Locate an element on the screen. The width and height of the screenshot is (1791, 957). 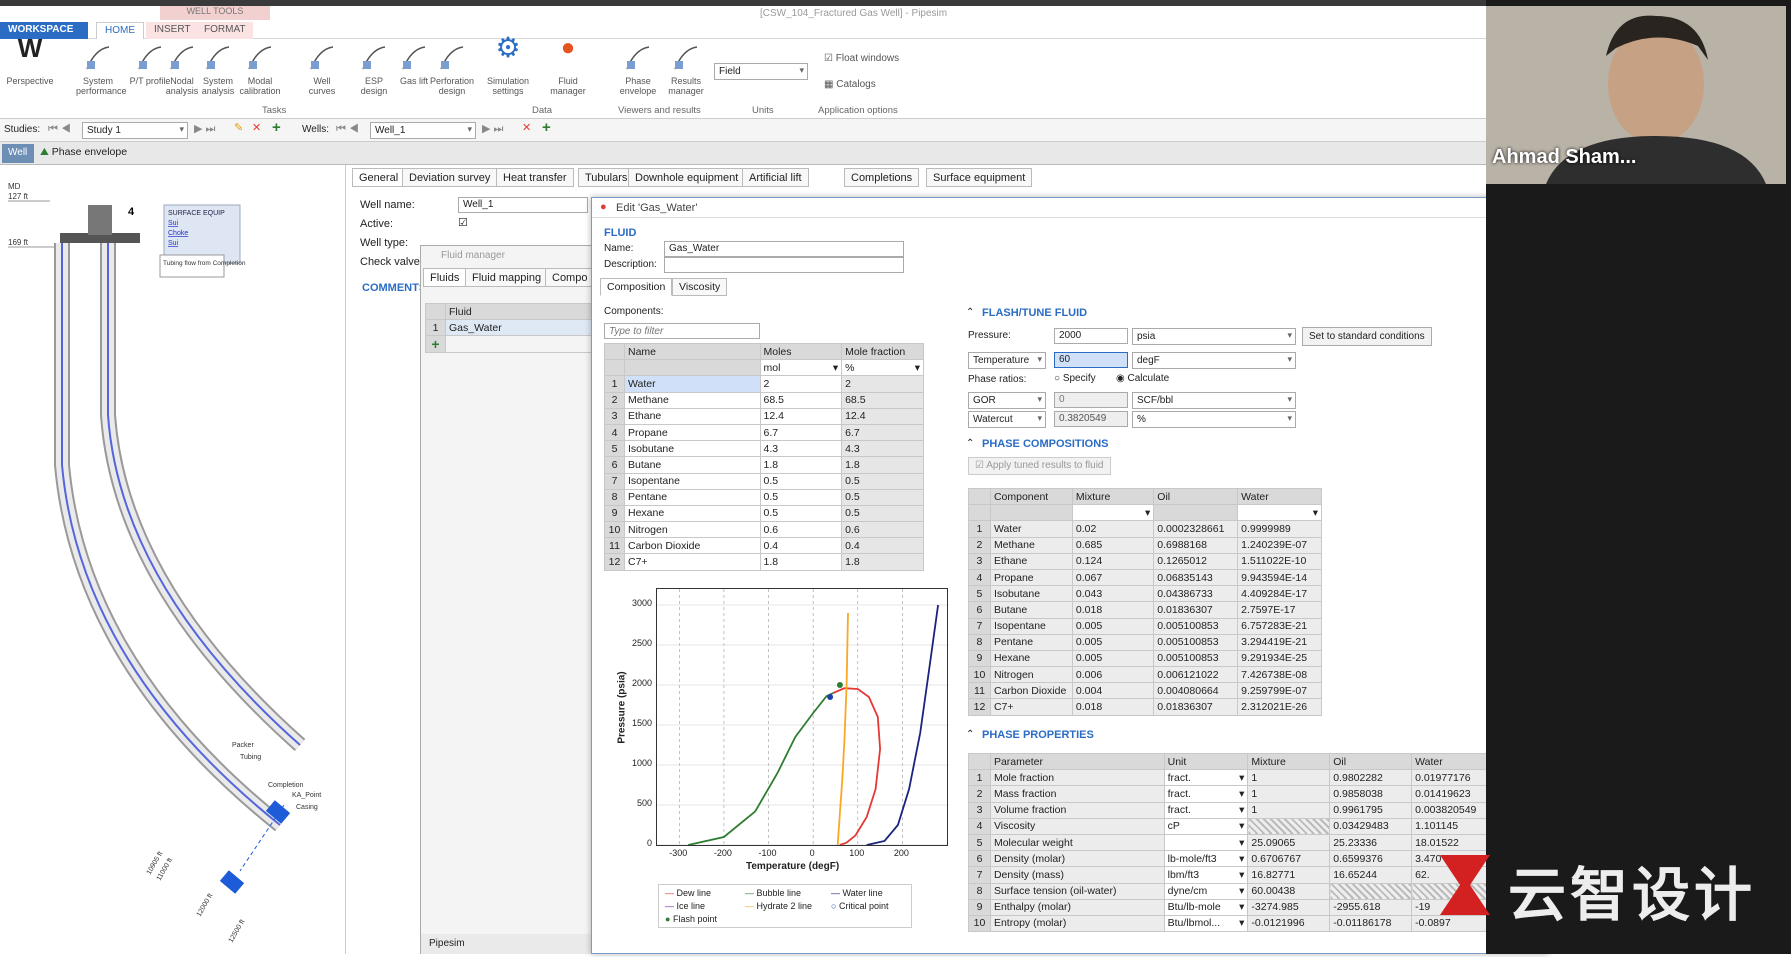
float-windows-checkbox: ☑ Float windows is located at coordinates (861, 58).